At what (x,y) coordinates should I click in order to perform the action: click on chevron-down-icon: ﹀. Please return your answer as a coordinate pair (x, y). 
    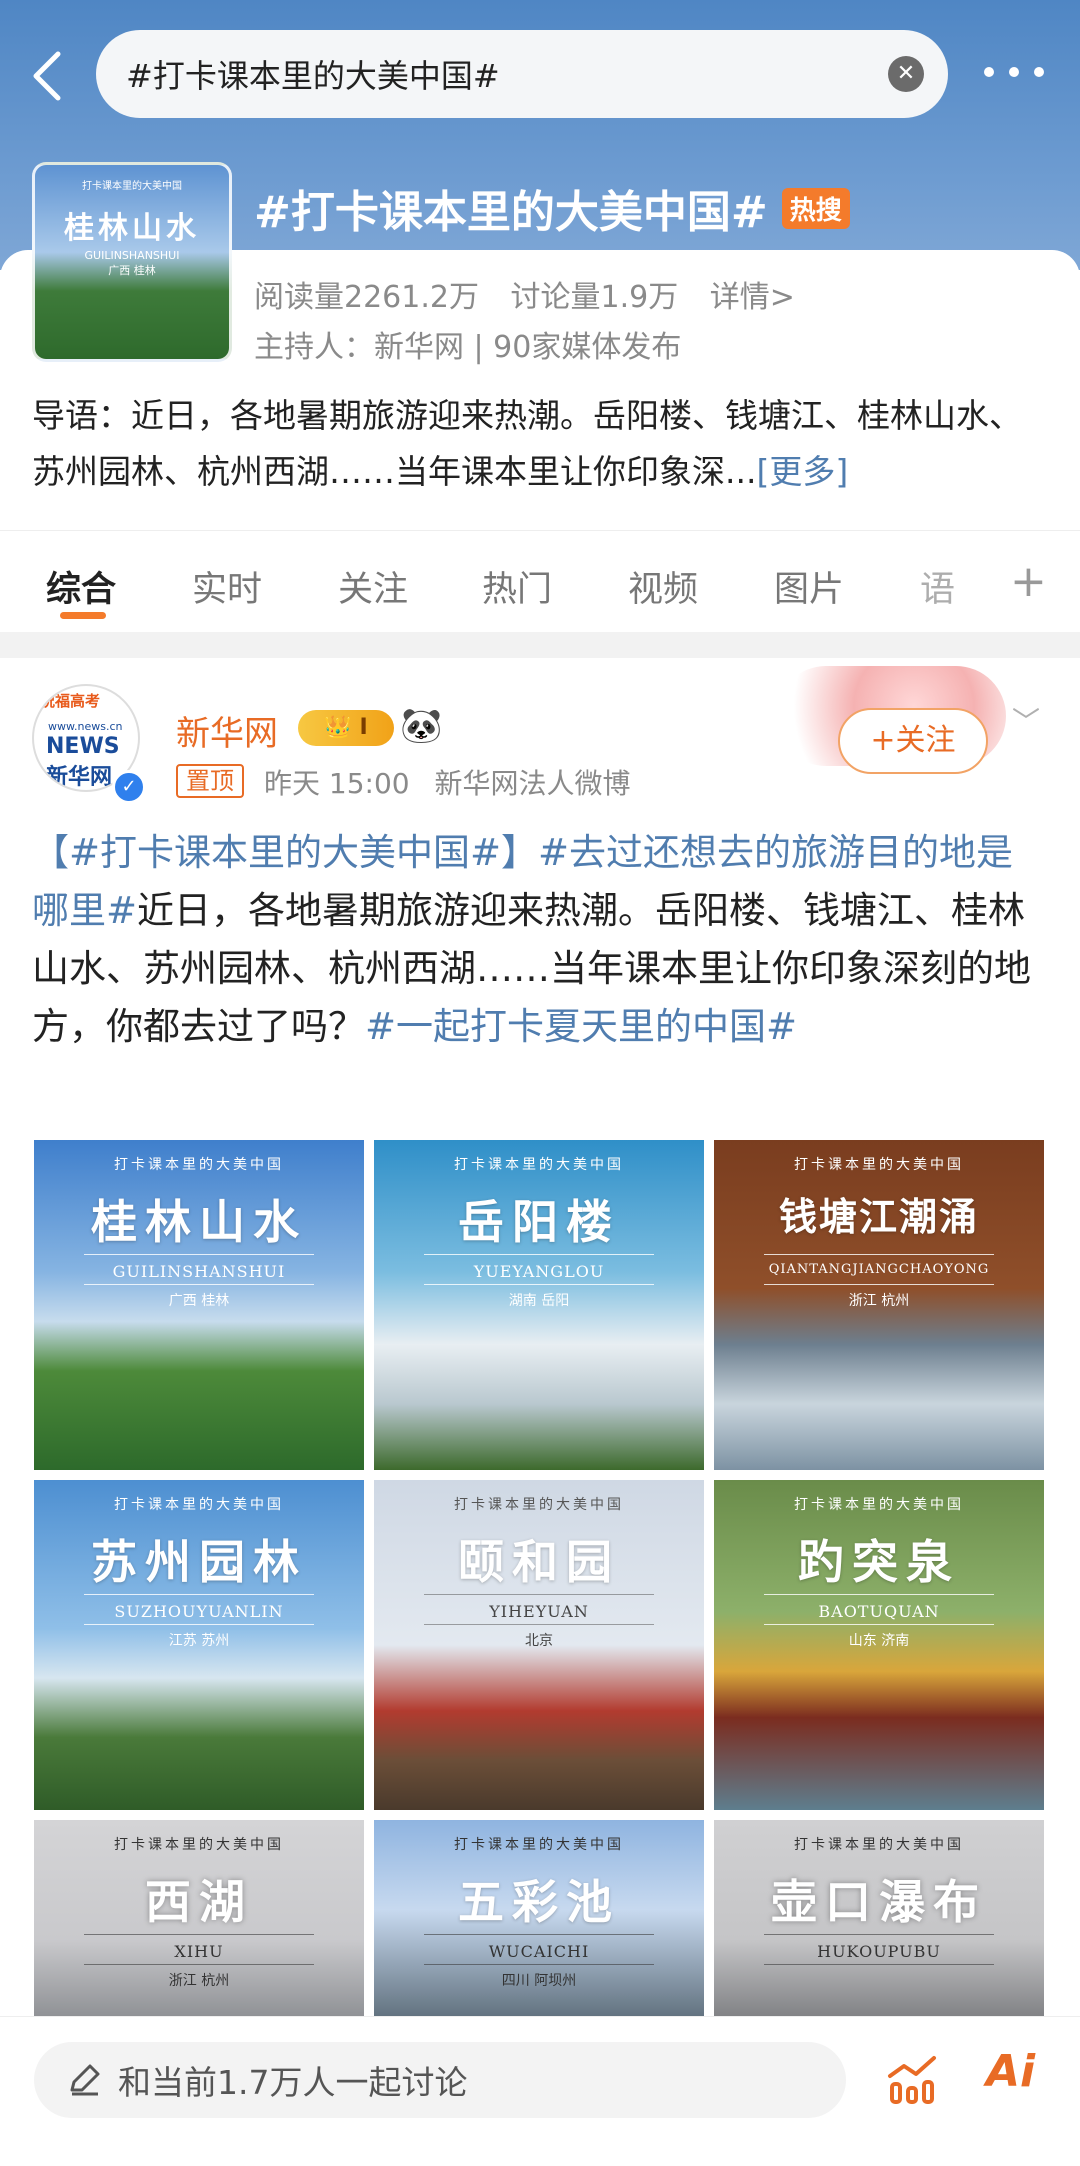
    Looking at the image, I should click on (1026, 720).